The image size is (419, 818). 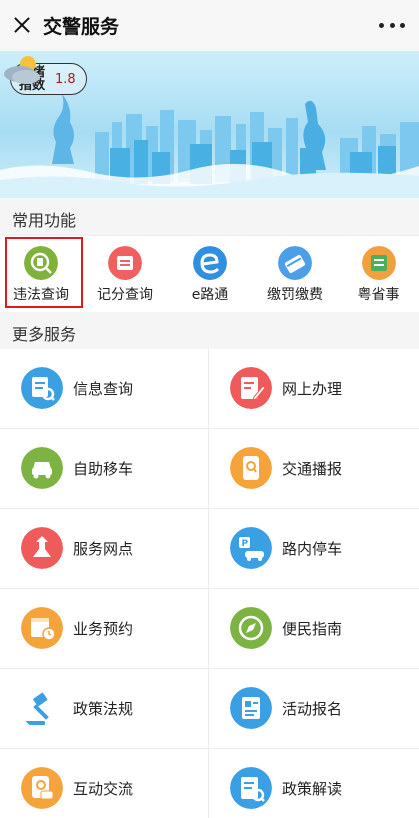 I want to click on service-label: 业务预约, so click(x=103, y=629).